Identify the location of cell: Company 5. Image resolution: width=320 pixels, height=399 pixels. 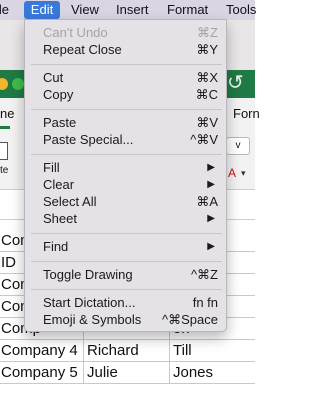
(42, 373).